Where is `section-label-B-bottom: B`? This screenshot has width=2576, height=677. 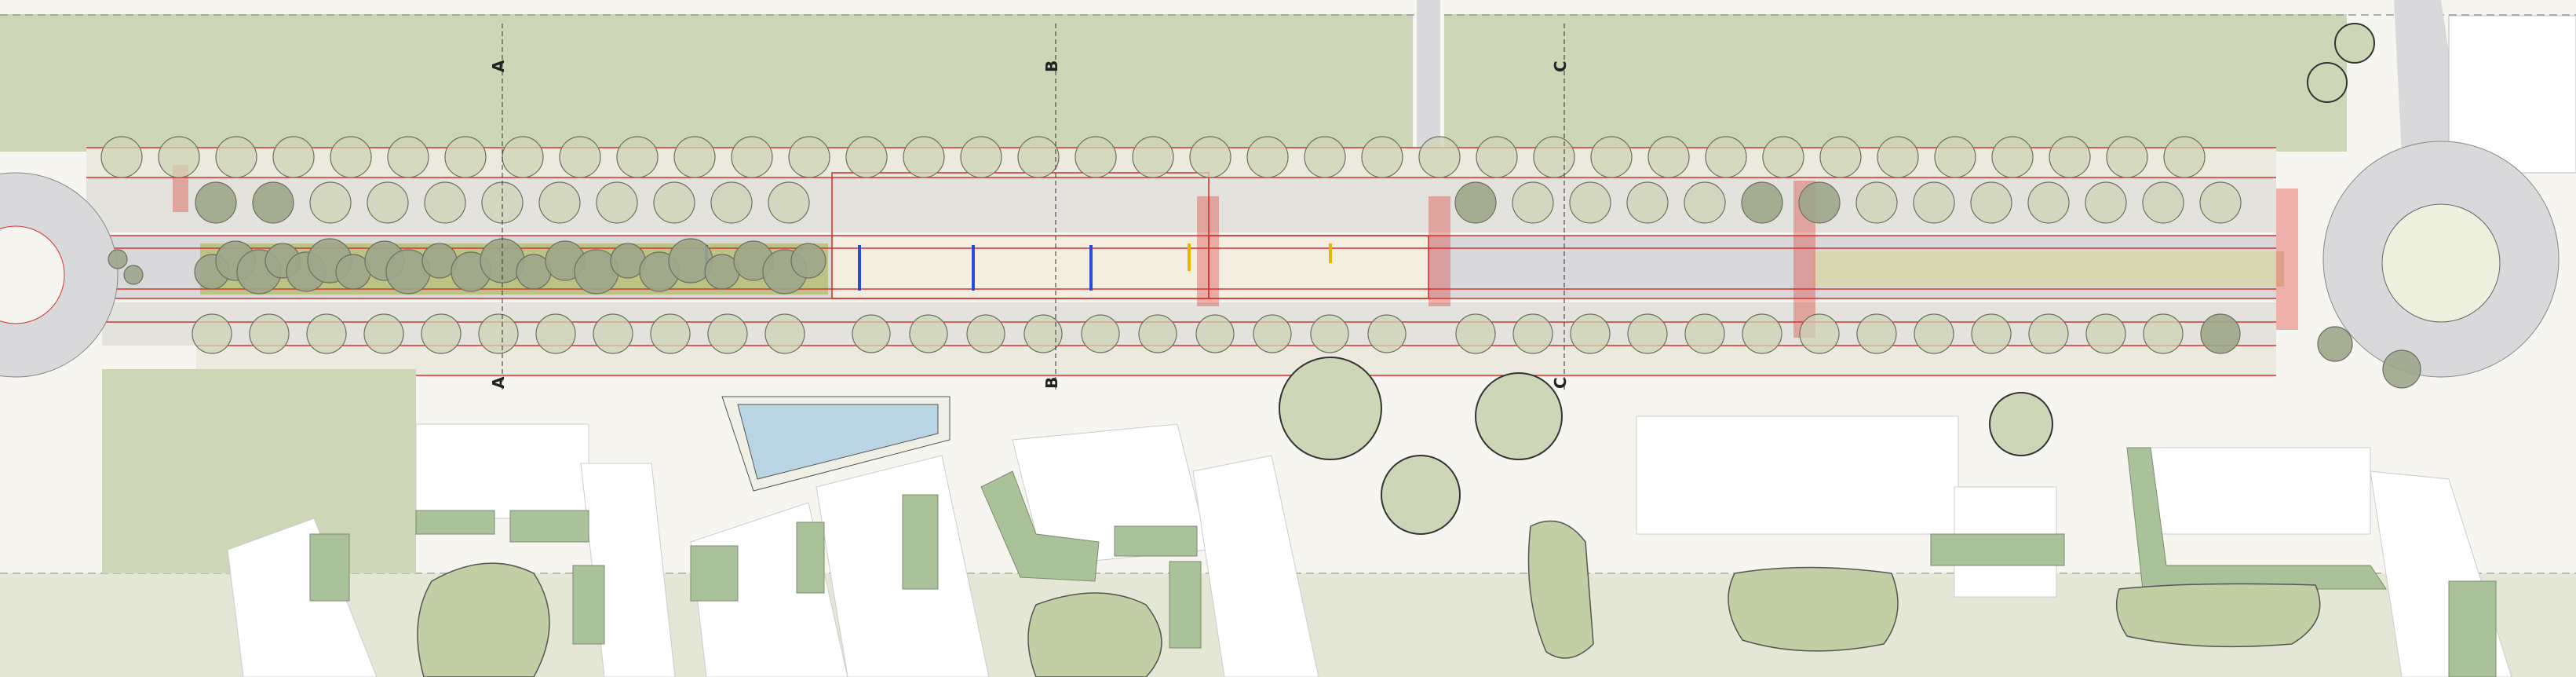
section-label-B-bottom: B is located at coordinates (1051, 383).